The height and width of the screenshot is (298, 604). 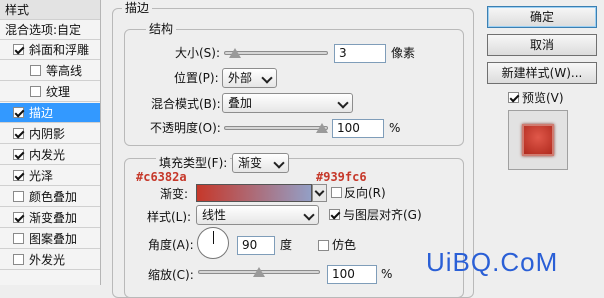 I want to click on preview-thumbnail-frame, so click(x=538, y=140).